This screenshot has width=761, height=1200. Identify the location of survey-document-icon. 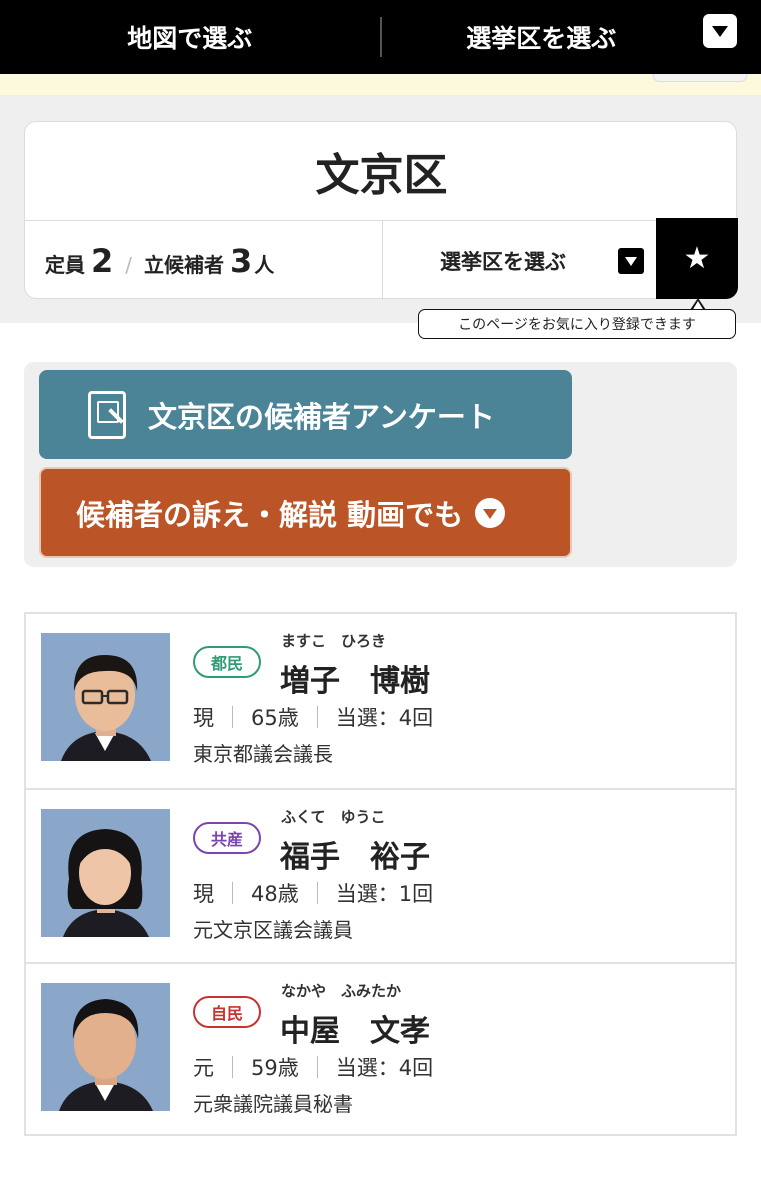
(107, 414).